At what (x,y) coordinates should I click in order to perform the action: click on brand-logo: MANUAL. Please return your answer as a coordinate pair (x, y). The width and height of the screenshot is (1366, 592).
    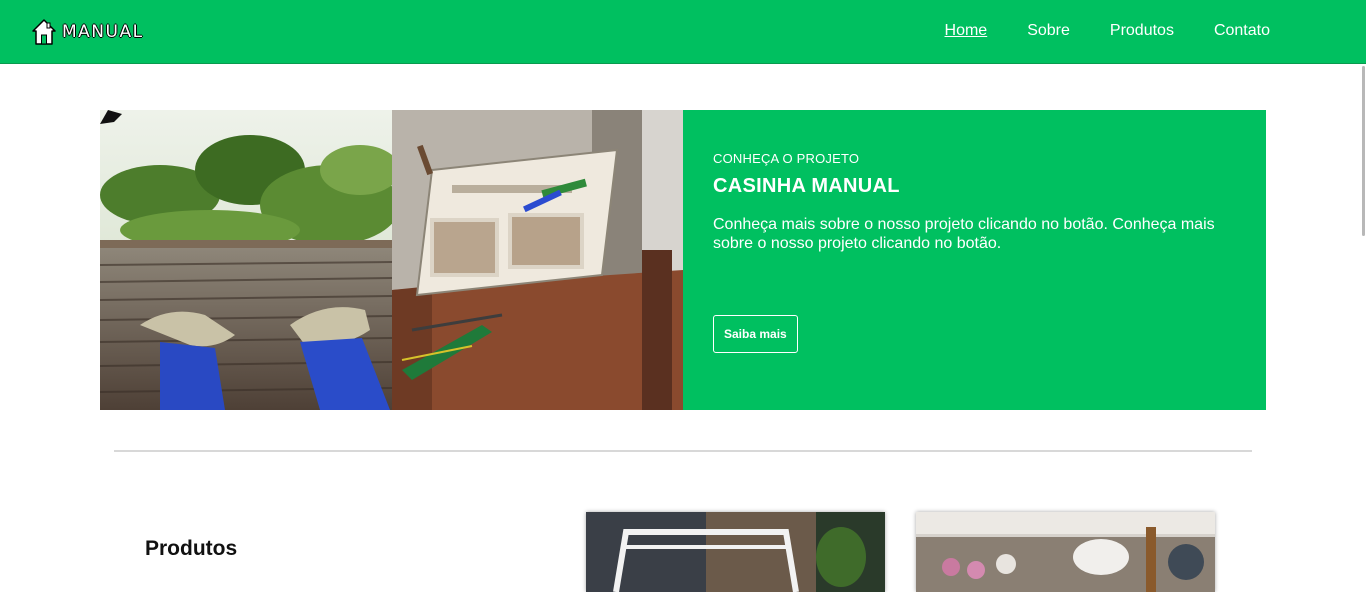
    Looking at the image, I should click on (88, 32).